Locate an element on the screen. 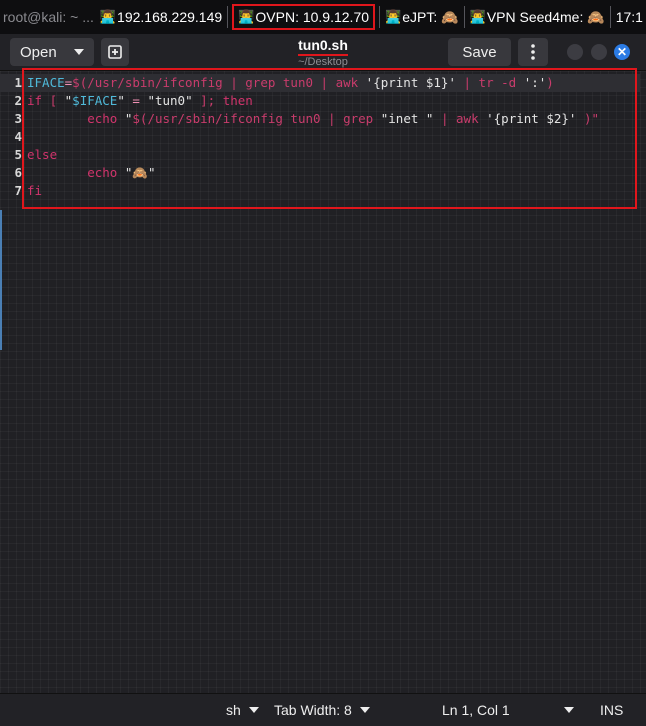 The height and width of the screenshot is (726, 646). tab-width-selector: Tab Width: 8 is located at coordinates (322, 710).